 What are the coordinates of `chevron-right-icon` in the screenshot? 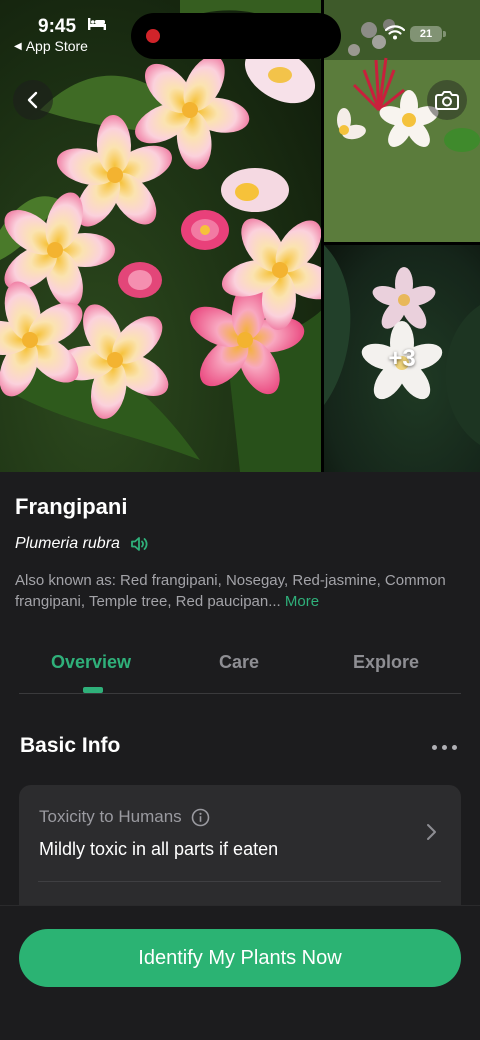 It's located at (431, 832).